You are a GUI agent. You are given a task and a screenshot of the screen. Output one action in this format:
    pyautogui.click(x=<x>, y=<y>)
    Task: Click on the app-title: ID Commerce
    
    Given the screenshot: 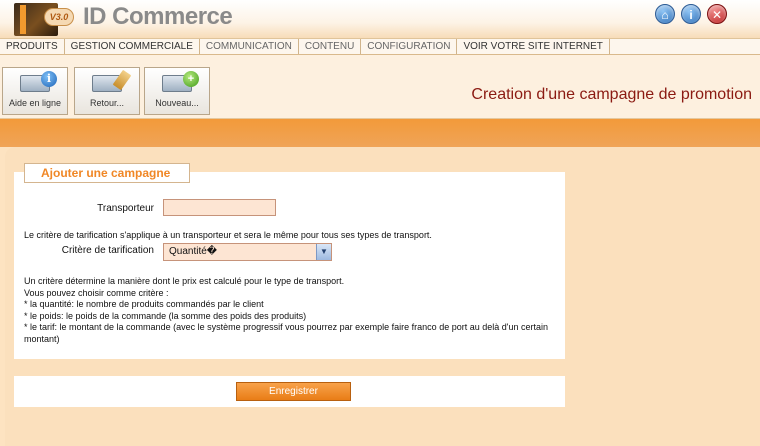 What is the action you would take?
    pyautogui.click(x=158, y=16)
    